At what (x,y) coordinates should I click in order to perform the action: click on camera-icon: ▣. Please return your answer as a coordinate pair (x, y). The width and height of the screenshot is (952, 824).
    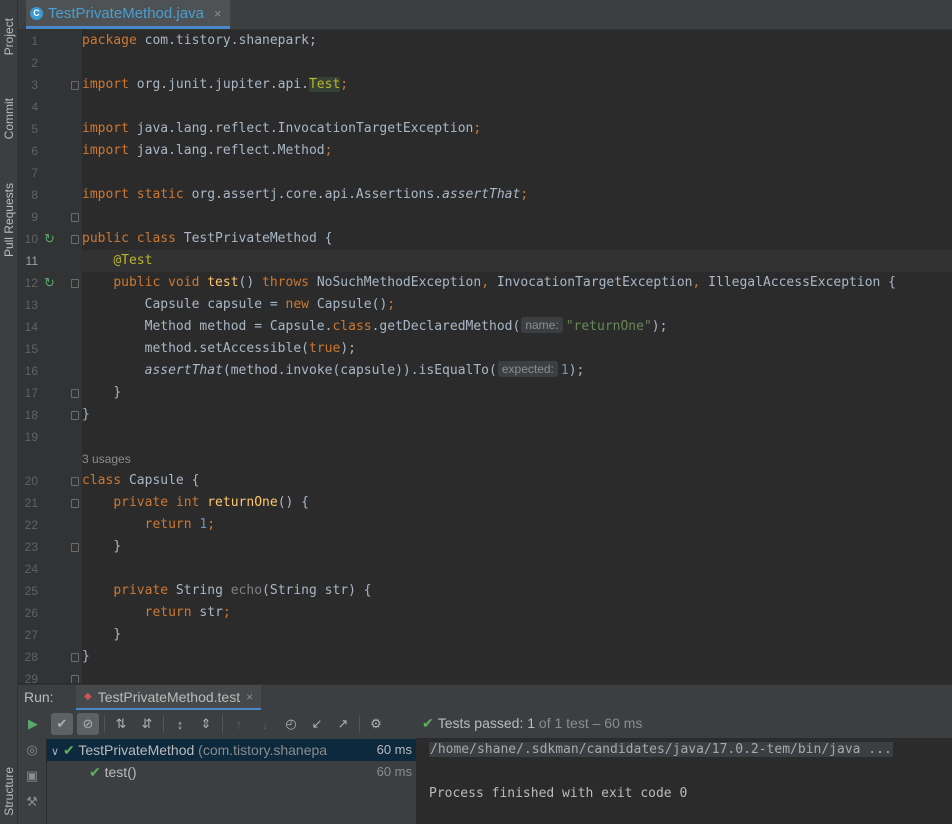
    Looking at the image, I should click on (32, 776).